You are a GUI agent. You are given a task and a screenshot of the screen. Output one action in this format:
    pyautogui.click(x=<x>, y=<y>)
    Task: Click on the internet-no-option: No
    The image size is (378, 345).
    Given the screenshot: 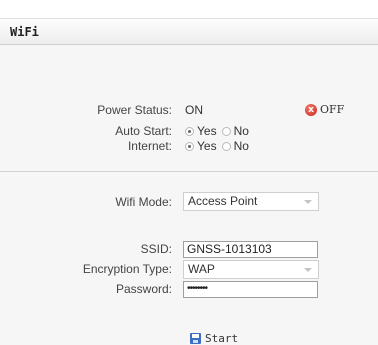 What is the action you would take?
    pyautogui.click(x=235, y=146)
    